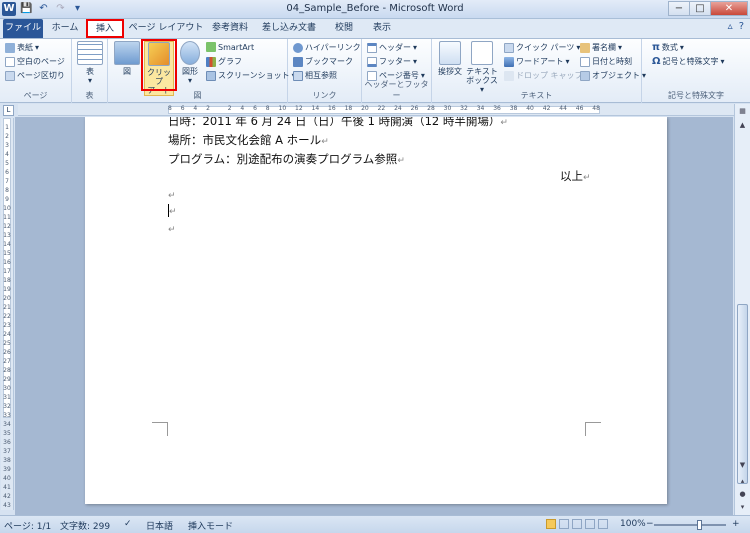  Describe the element at coordinates (172, 228) in the screenshot. I see `doc-empty-line-2: ↵` at that location.